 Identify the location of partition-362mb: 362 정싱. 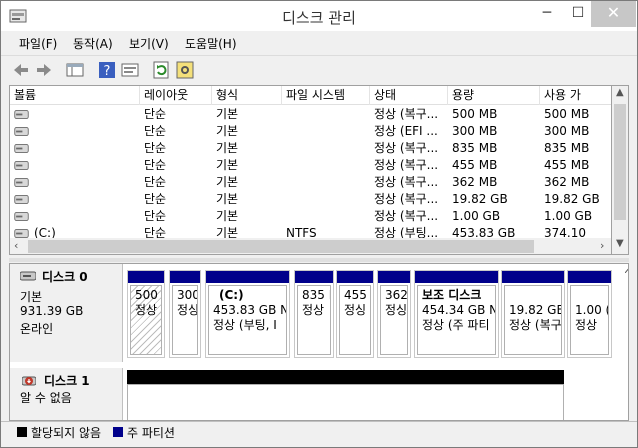
(394, 314).